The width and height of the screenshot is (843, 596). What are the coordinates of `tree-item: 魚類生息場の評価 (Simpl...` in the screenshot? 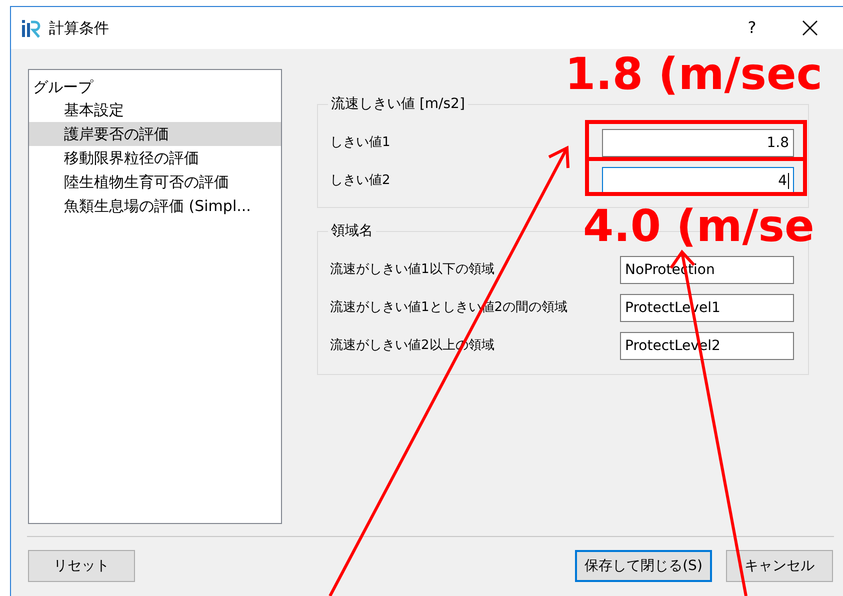 It's located at (155, 206).